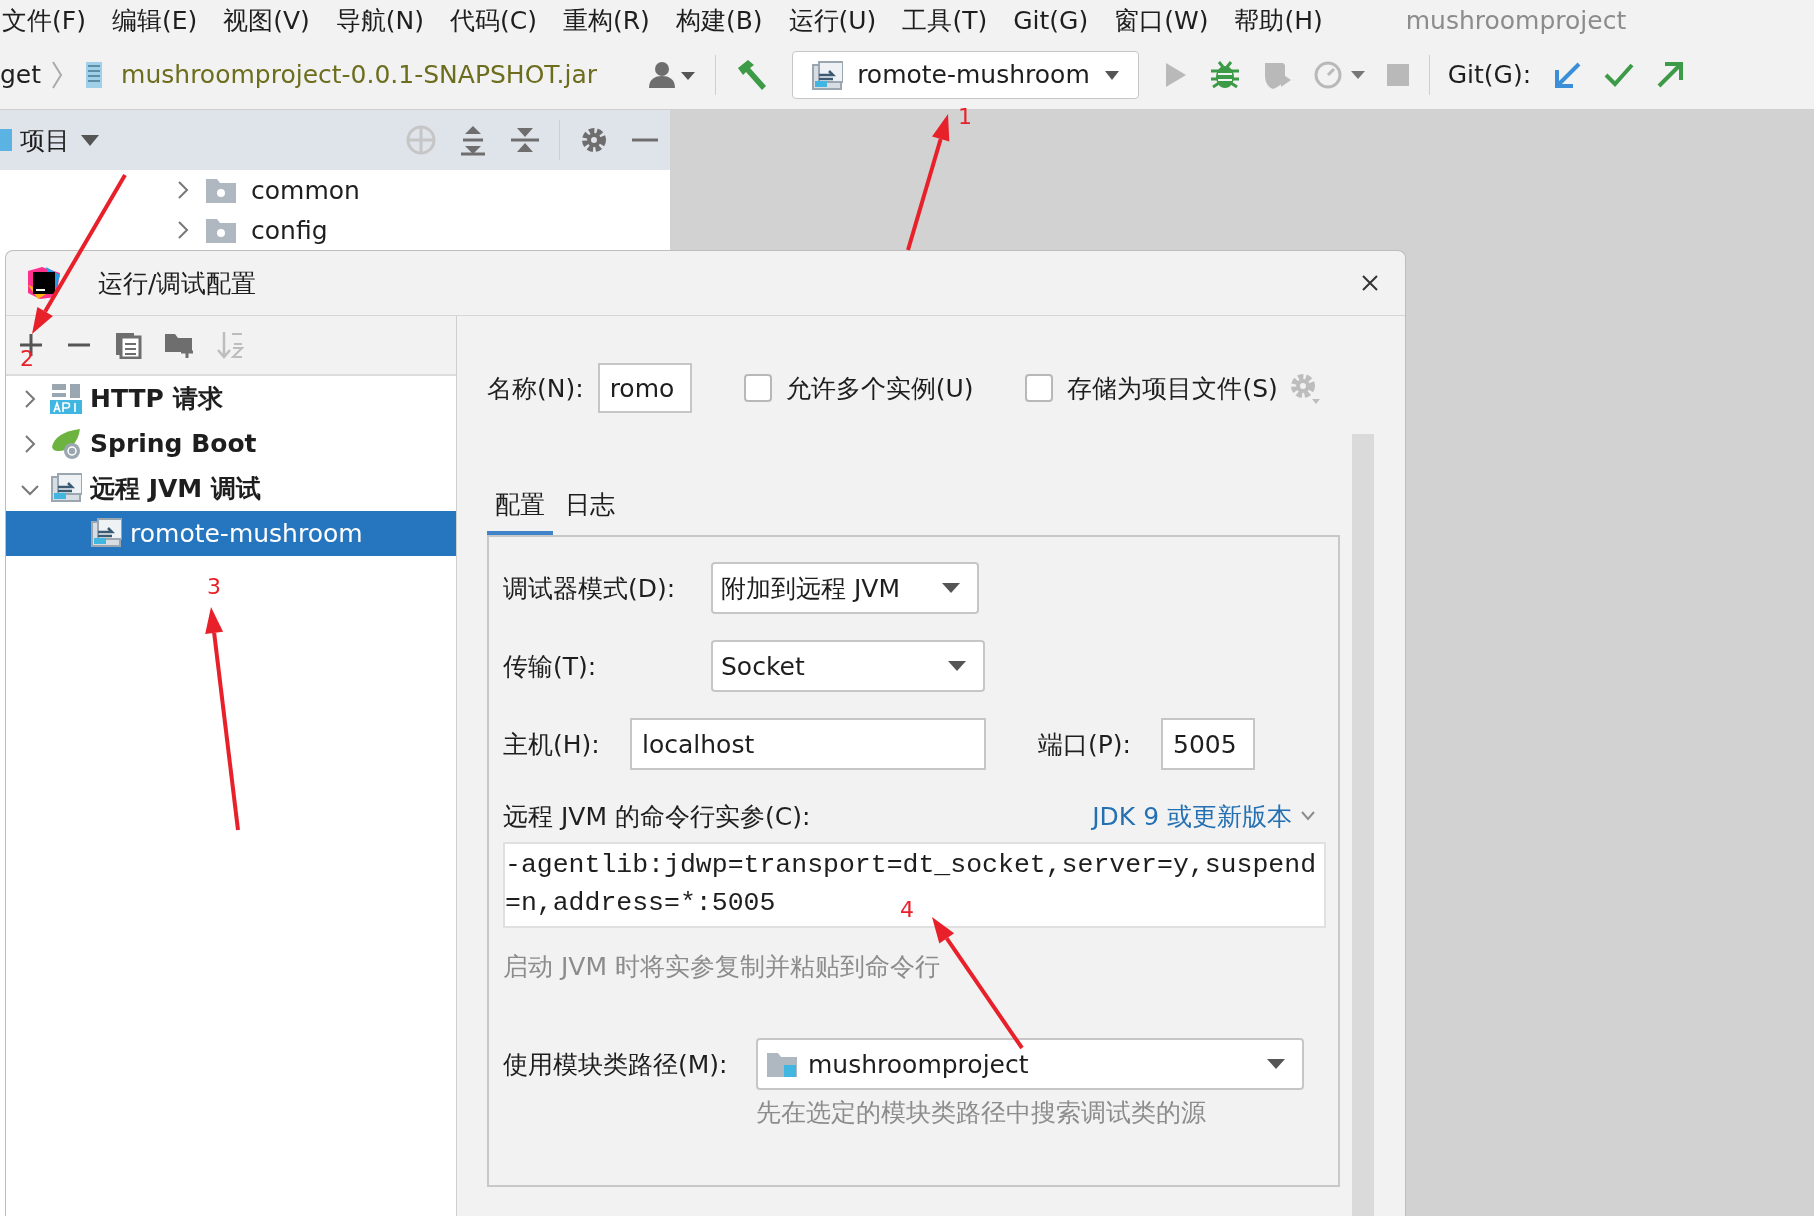  What do you see at coordinates (606, 20) in the screenshot?
I see `menu-item: 重构(R)` at bounding box center [606, 20].